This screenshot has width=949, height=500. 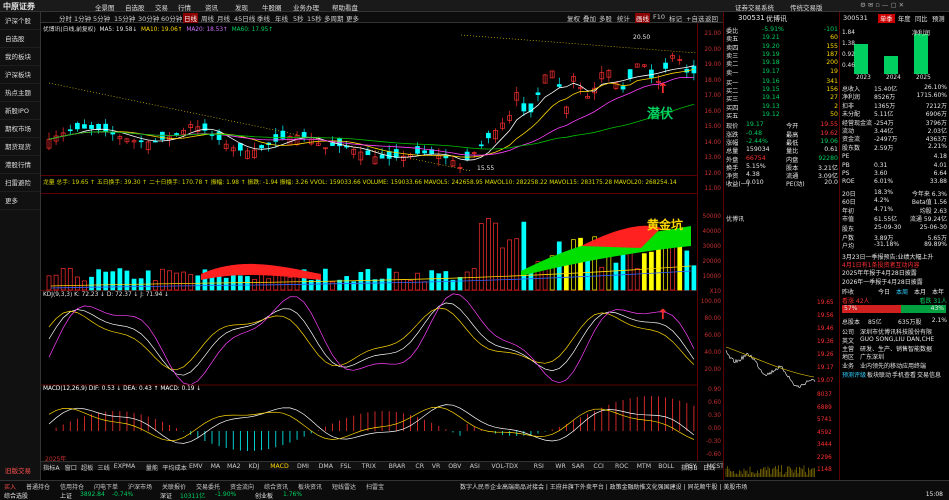 I want to click on info-bottom-tab: 交易信息, so click(x=929, y=374).